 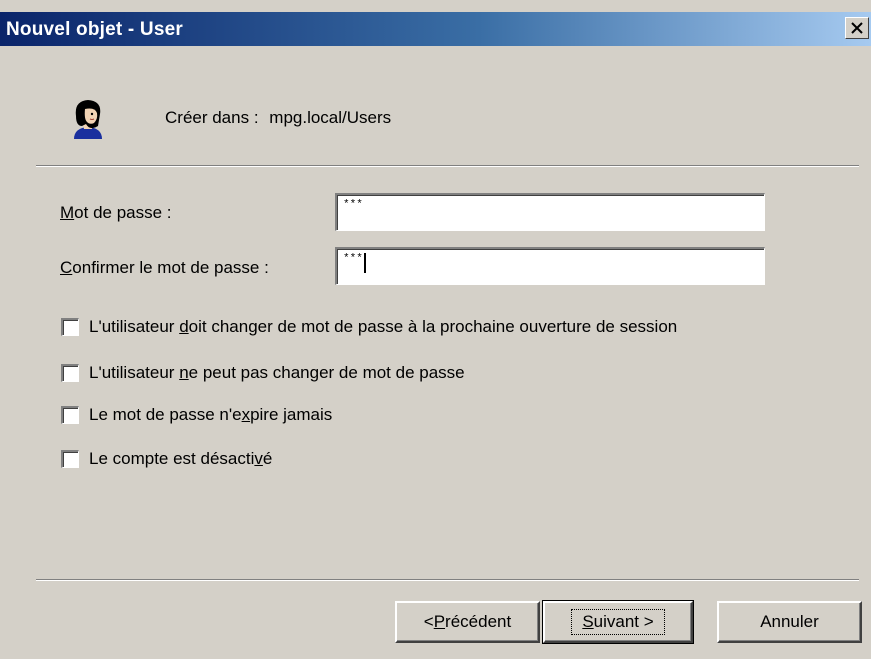 What do you see at coordinates (88, 119) in the screenshot?
I see `user-icon` at bounding box center [88, 119].